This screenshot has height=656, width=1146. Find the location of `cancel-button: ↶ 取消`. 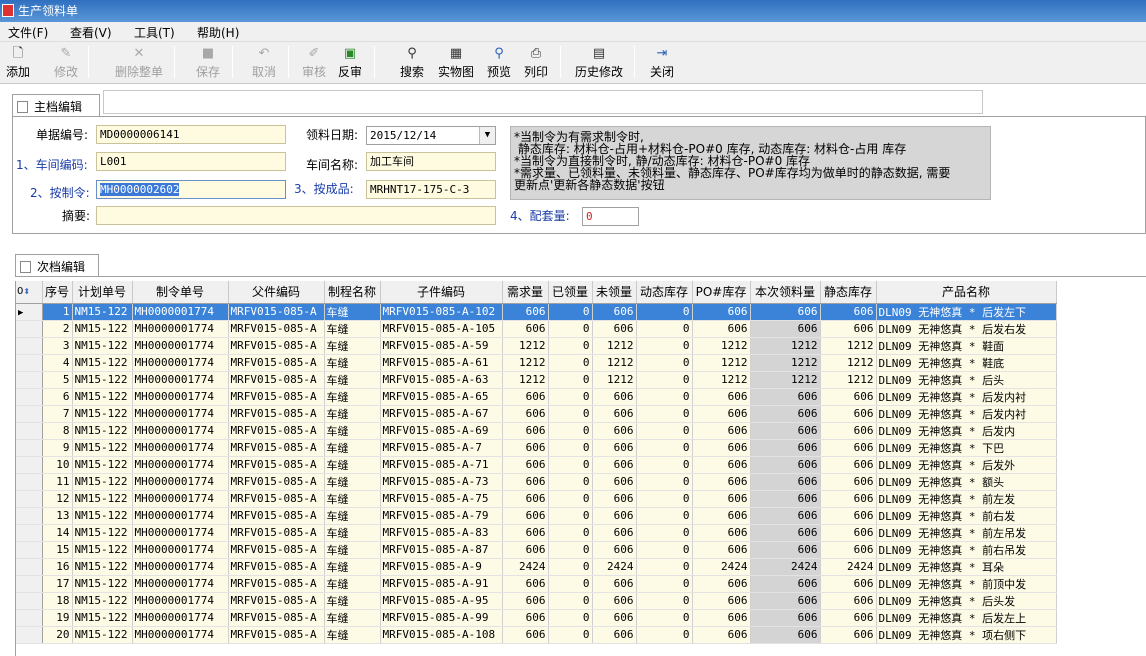

cancel-button: ↶ 取消 is located at coordinates (264, 62).